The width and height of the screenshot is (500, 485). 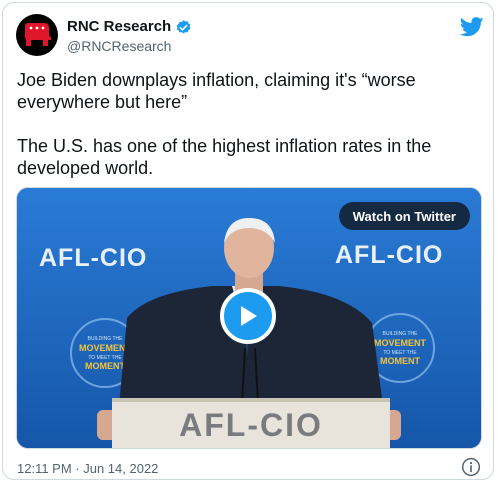 I want to click on author-display-name-row: RNC Research, so click(x=129, y=27).